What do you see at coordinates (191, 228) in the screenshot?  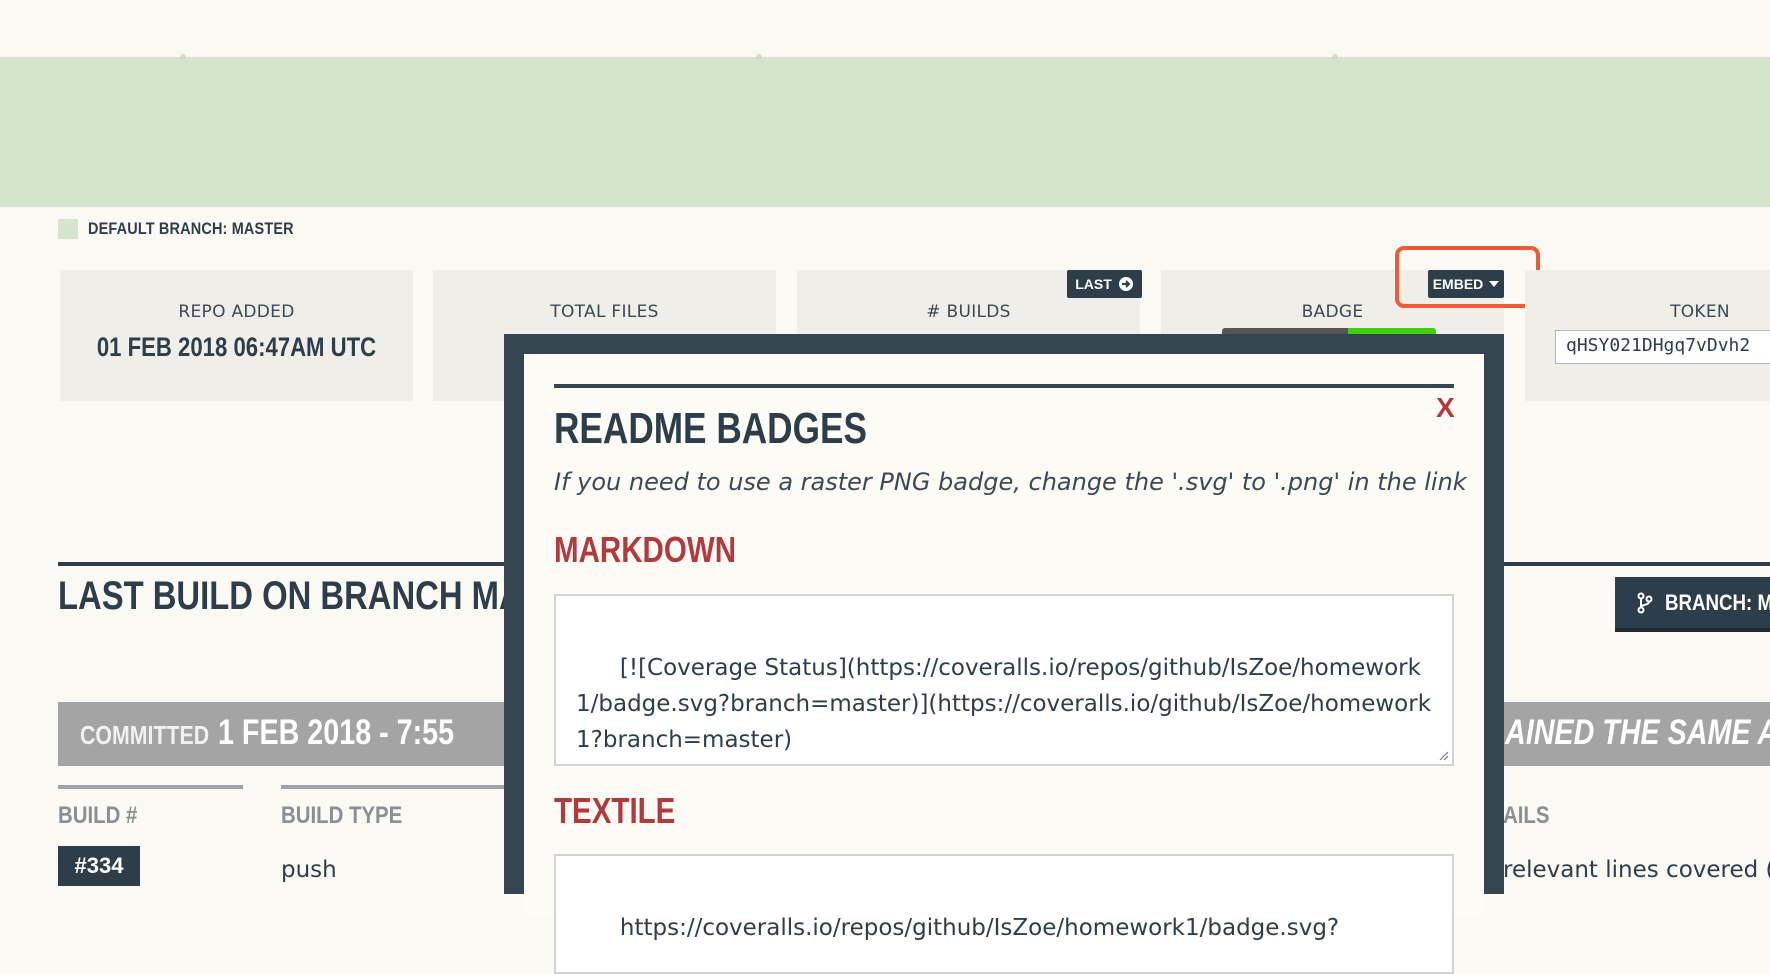 I see `default-branch-label: DEFAULT BRANCH: MASTER` at bounding box center [191, 228].